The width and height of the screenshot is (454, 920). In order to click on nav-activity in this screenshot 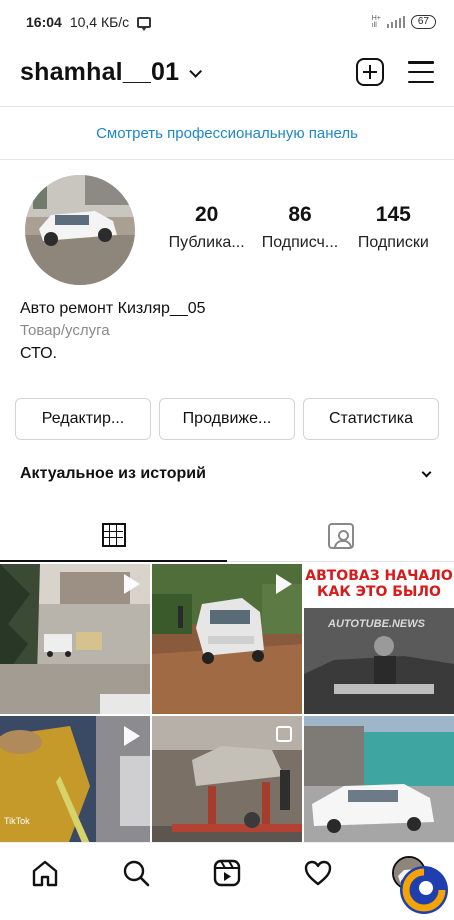, I will do `click(318, 873)`.